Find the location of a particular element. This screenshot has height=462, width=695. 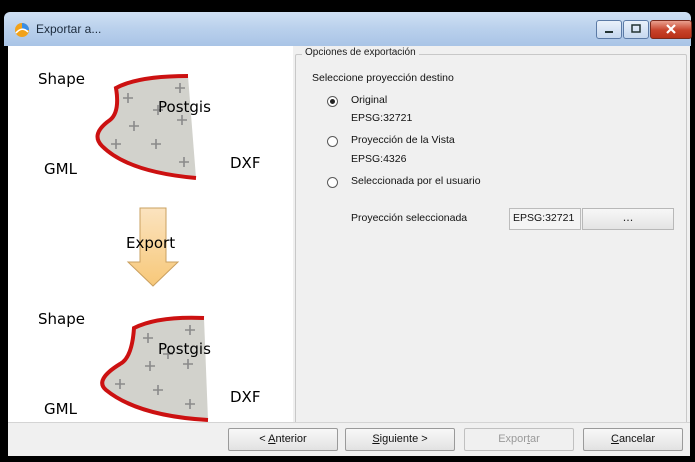

selected-projection-value: EPSG:32721 is located at coordinates (544, 218).